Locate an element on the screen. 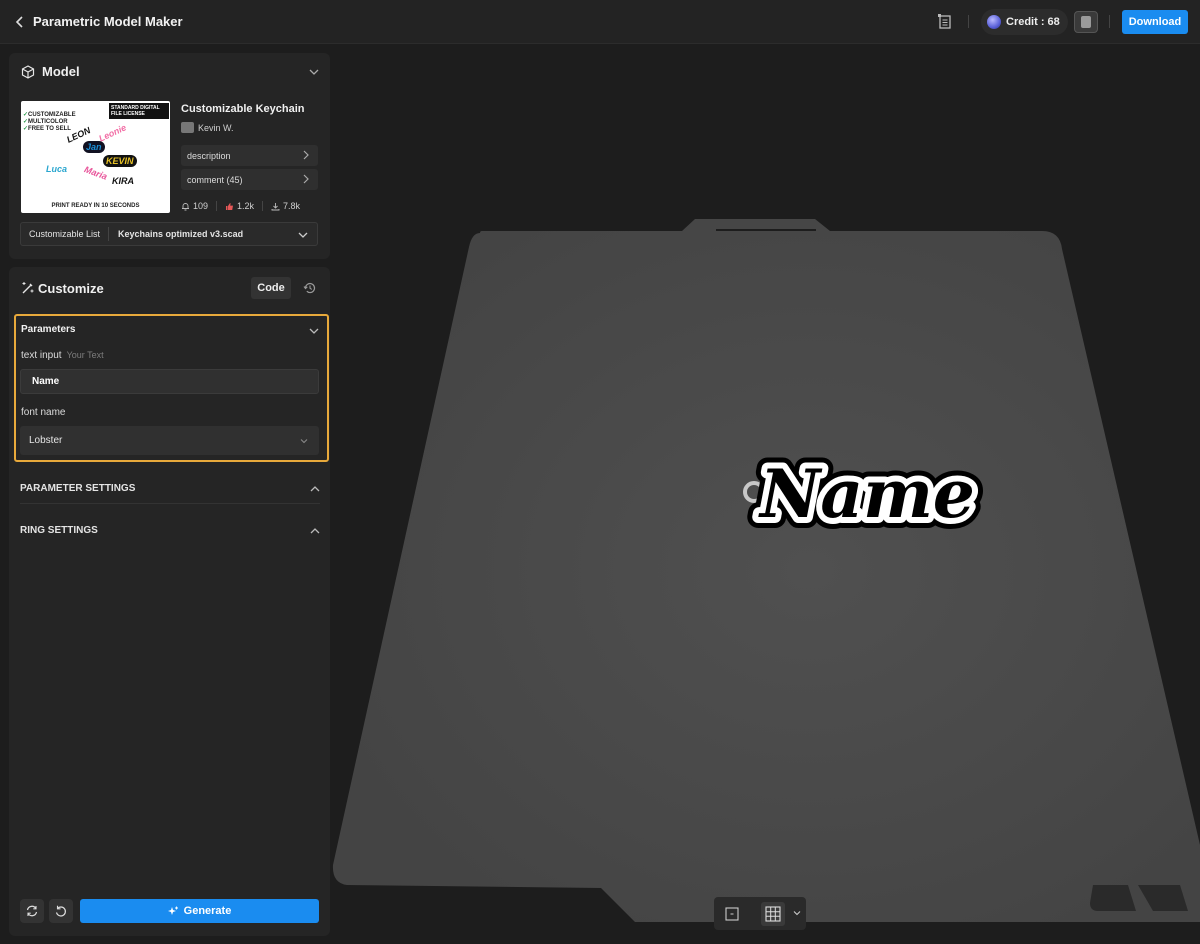 The image size is (1200, 944). viewport-toolbar is located at coordinates (760, 913).